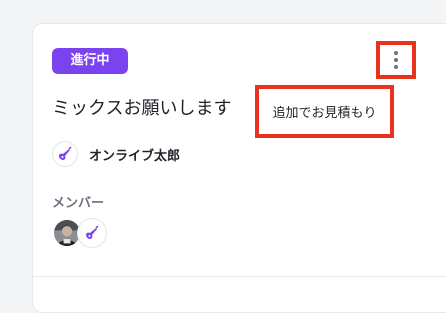 This screenshot has height=313, width=446. Describe the element at coordinates (396, 53) in the screenshot. I see `more-vertical-icon` at that location.